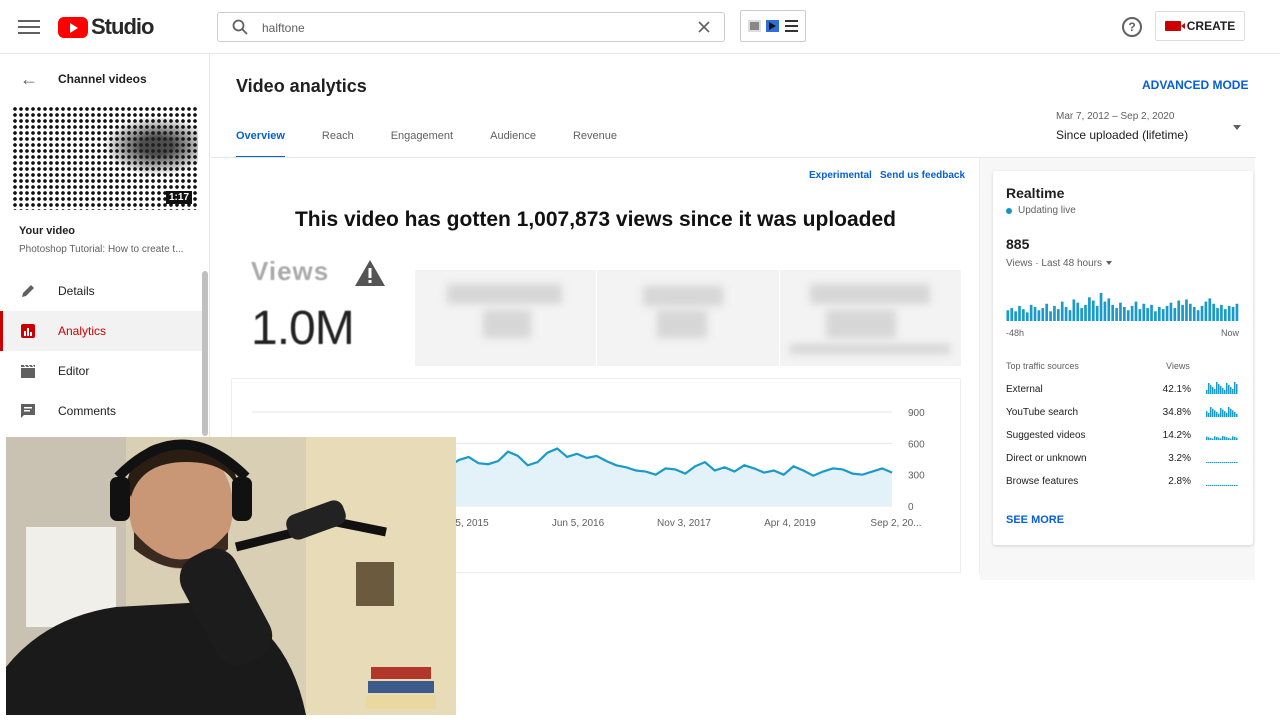 Image resolution: width=1280 pixels, height=720 pixels. I want to click on back-label: Channel videos, so click(102, 79).